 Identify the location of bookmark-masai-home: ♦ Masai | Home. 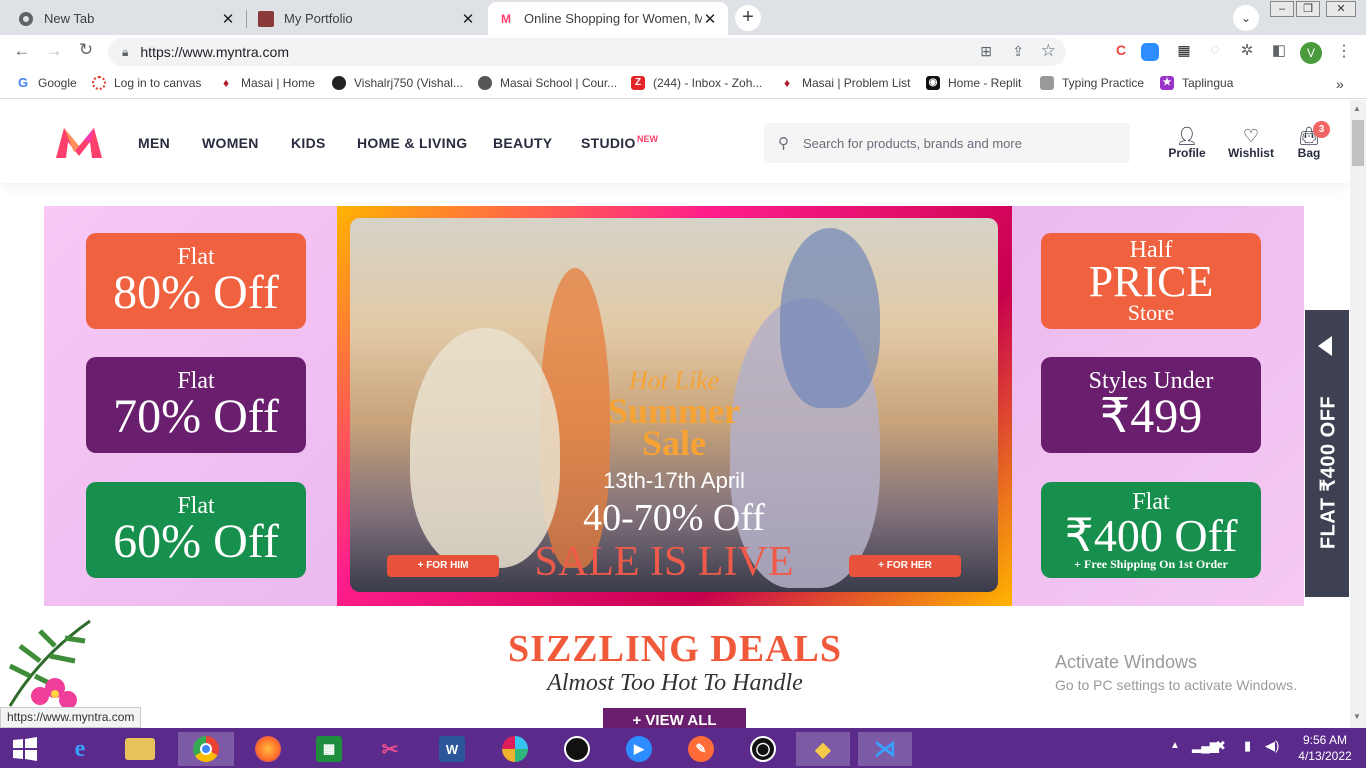
(267, 83).